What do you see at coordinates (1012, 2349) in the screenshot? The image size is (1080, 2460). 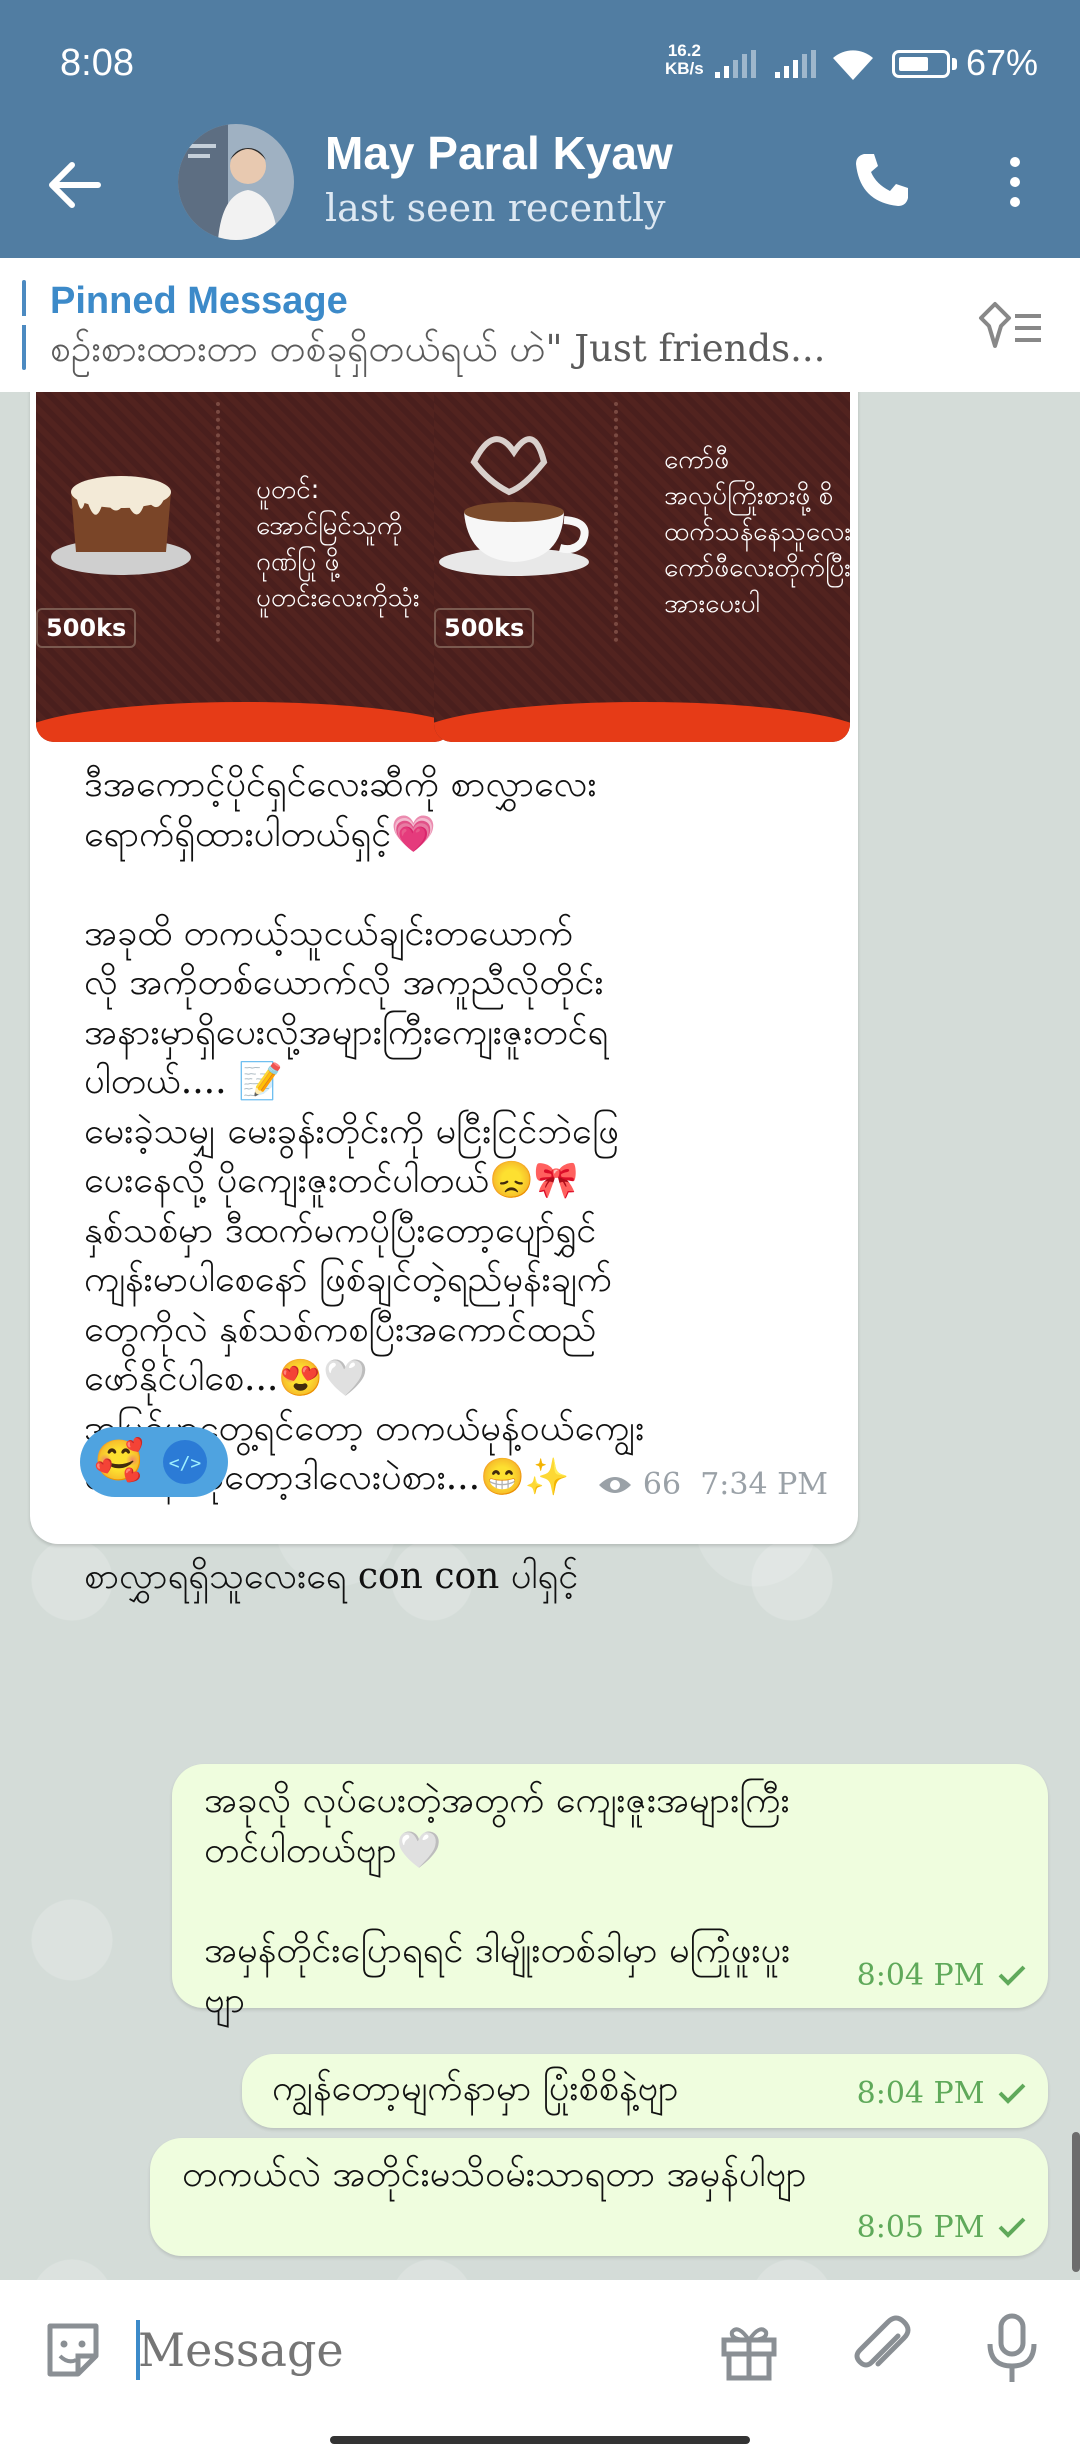 I see `microphone-icon` at bounding box center [1012, 2349].